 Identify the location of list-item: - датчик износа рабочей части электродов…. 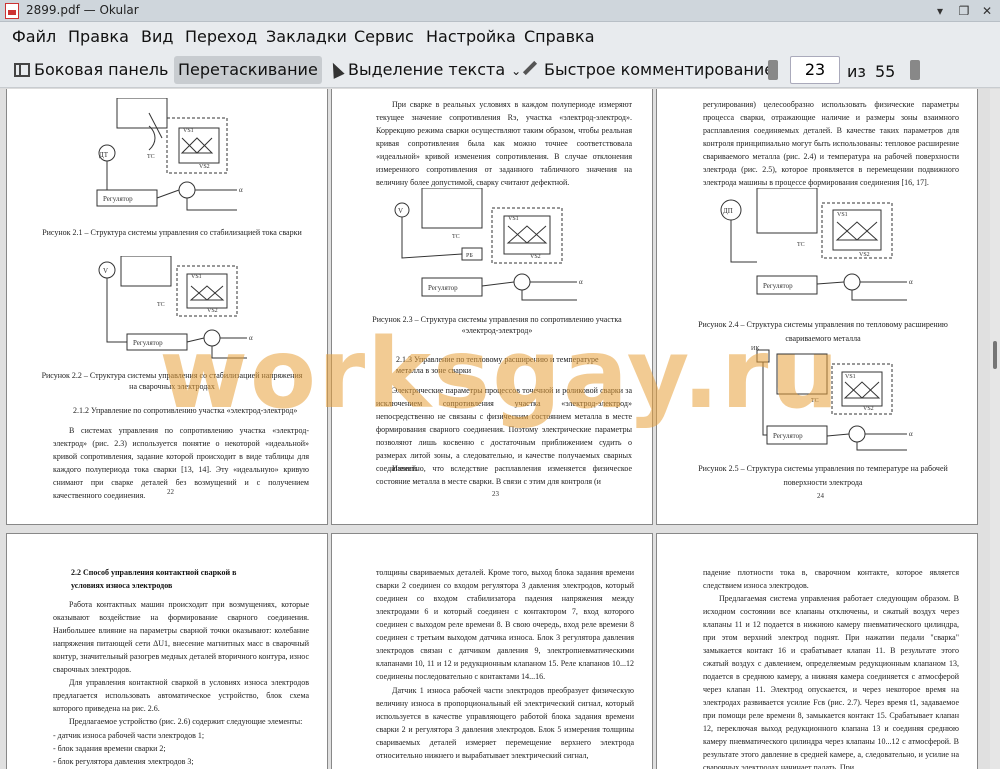
(129, 735).